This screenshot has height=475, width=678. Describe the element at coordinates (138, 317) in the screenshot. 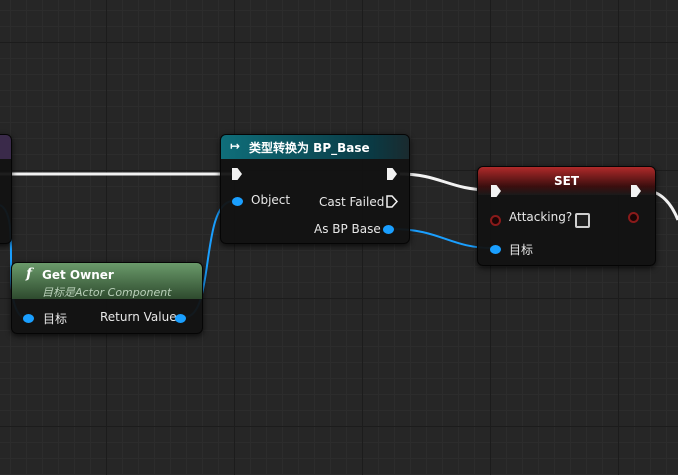

I see `return-value-label: Return Value` at that location.